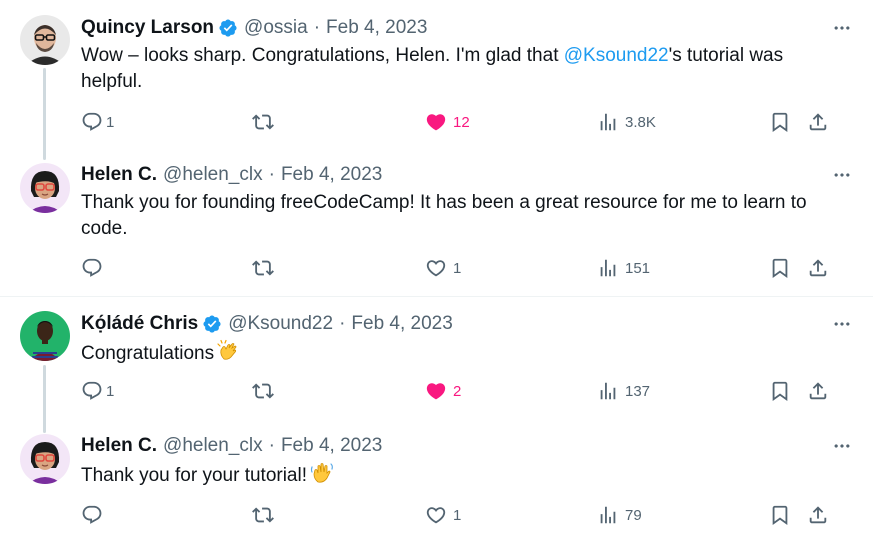  What do you see at coordinates (276, 28) in the screenshot?
I see `user-handle: @ossia` at bounding box center [276, 28].